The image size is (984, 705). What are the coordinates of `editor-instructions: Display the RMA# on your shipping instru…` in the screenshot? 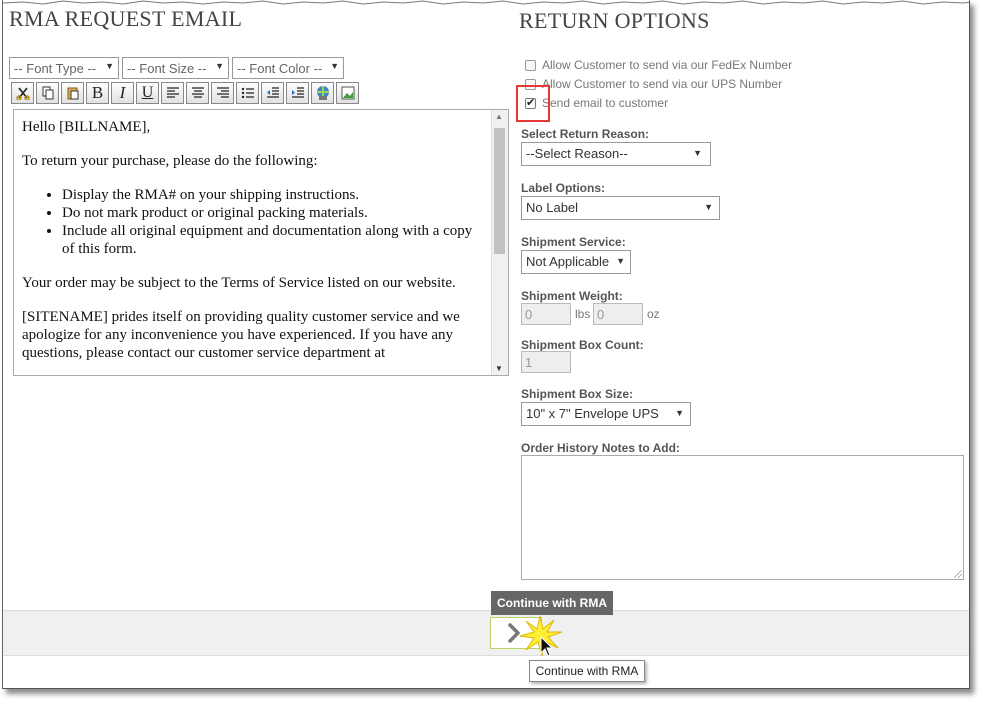 It's located at (253, 222).